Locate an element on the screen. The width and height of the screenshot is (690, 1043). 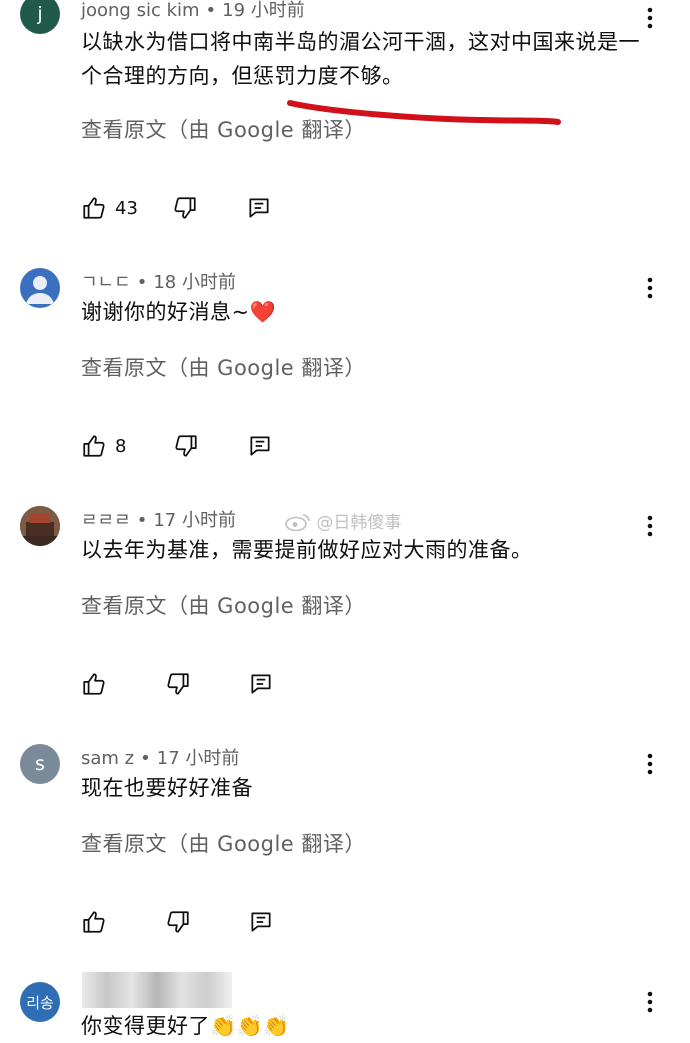
like-count: 43 is located at coordinates (126, 208).